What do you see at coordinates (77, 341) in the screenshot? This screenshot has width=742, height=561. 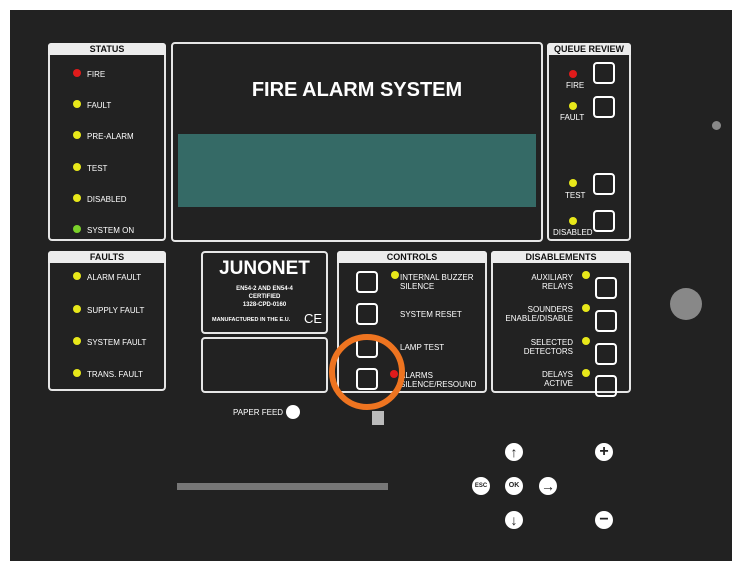 I see `system-fault-led` at bounding box center [77, 341].